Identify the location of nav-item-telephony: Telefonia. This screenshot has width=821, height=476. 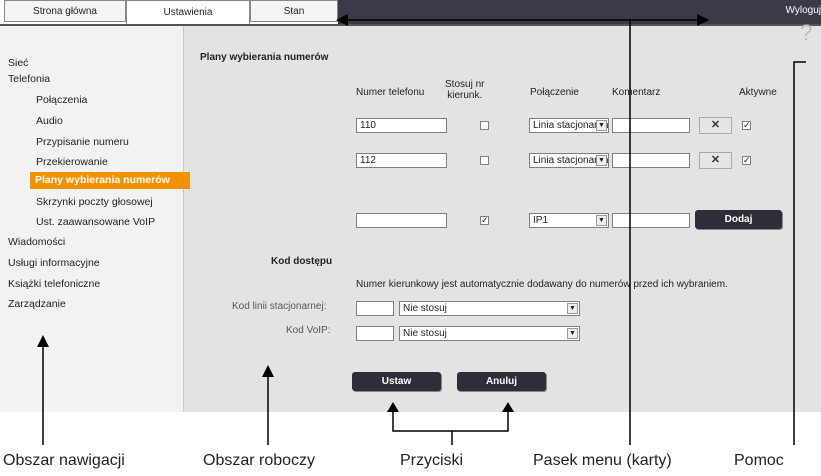
(29, 79).